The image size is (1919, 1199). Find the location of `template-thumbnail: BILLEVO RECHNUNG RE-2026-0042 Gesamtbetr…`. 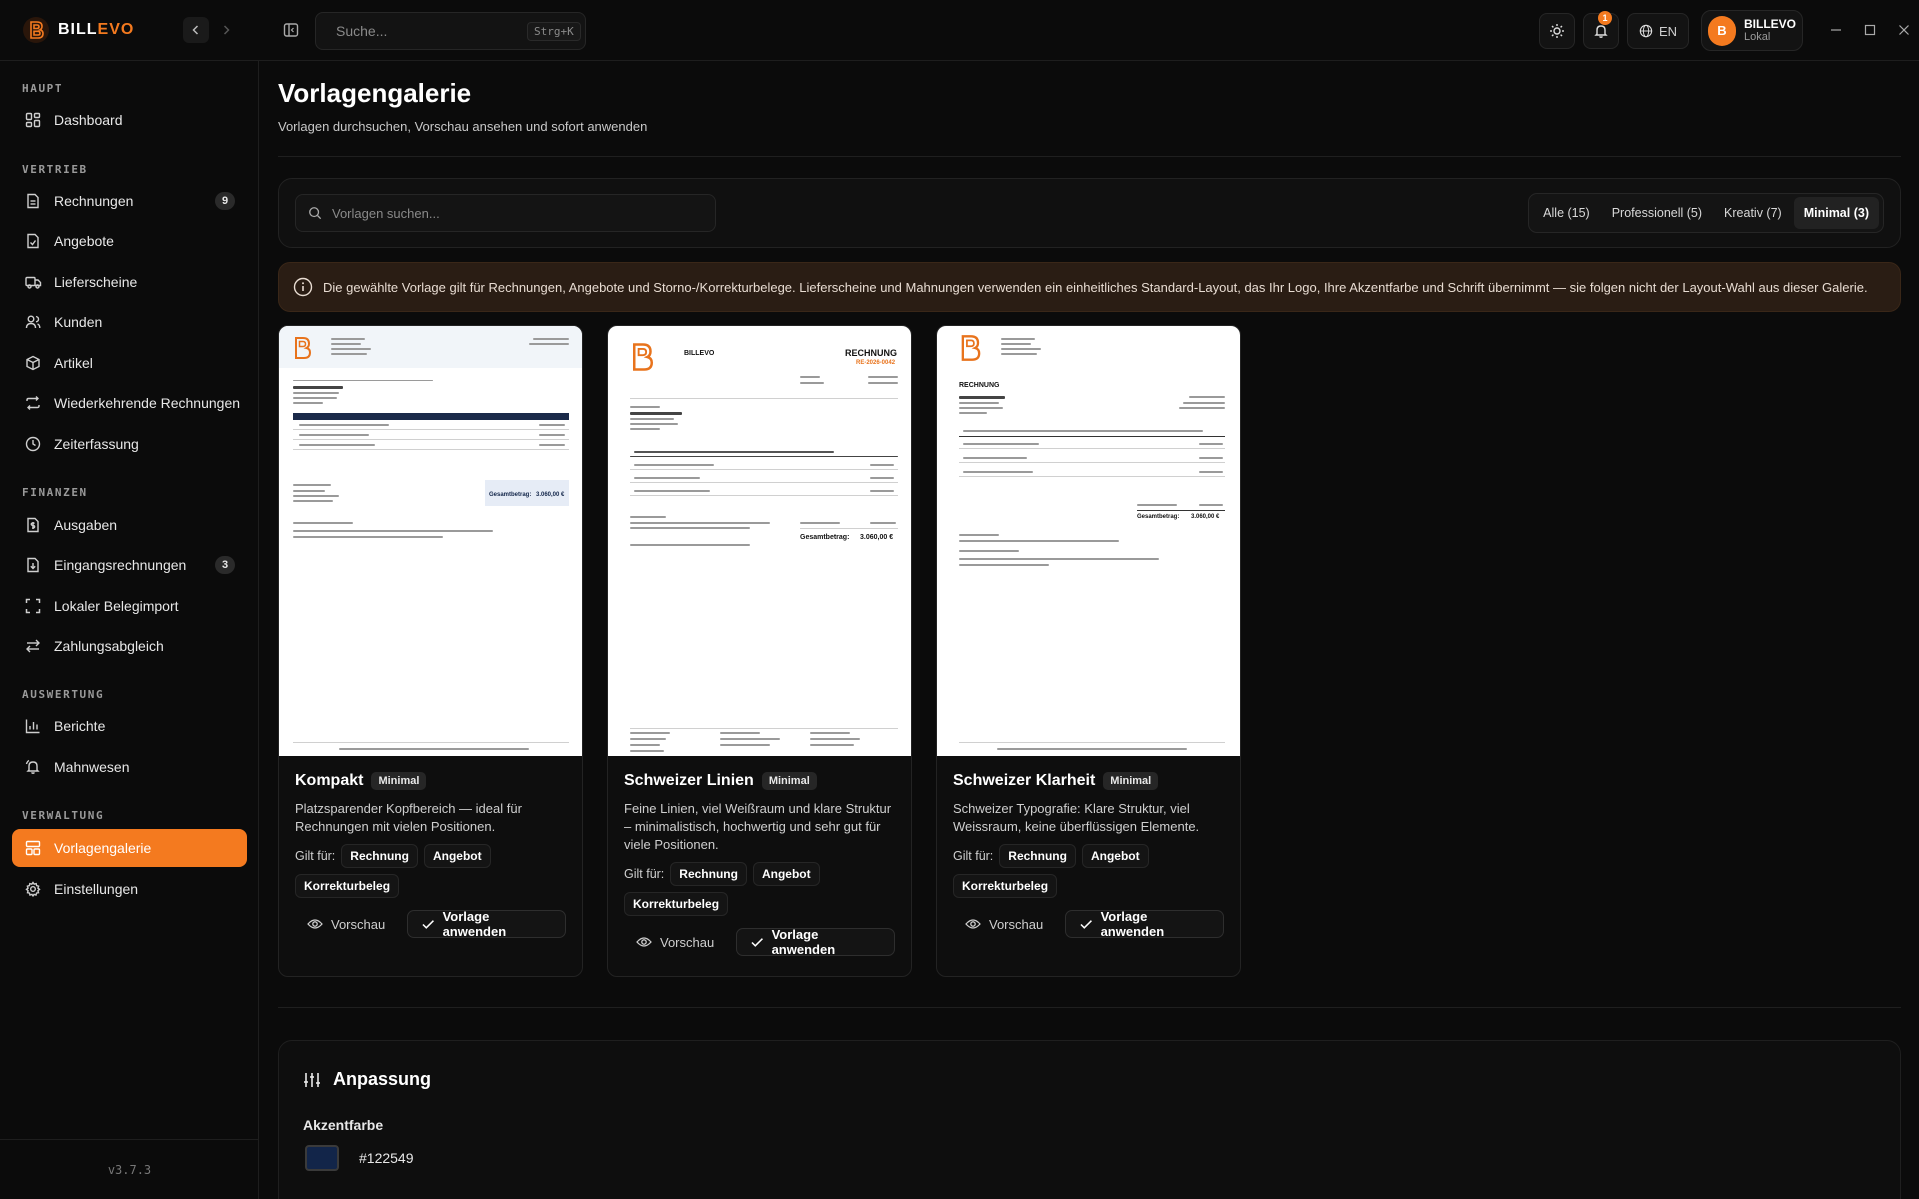

template-thumbnail: BILLEVO RECHNUNG RE-2026-0042 Gesamtbetr… is located at coordinates (759, 541).